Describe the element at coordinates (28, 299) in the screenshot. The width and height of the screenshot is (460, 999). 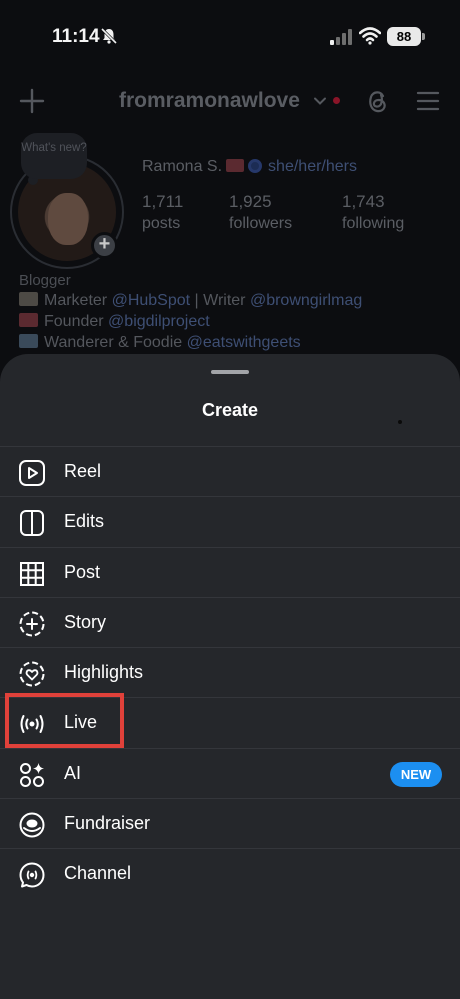
I see `person-emoji-icon` at that location.